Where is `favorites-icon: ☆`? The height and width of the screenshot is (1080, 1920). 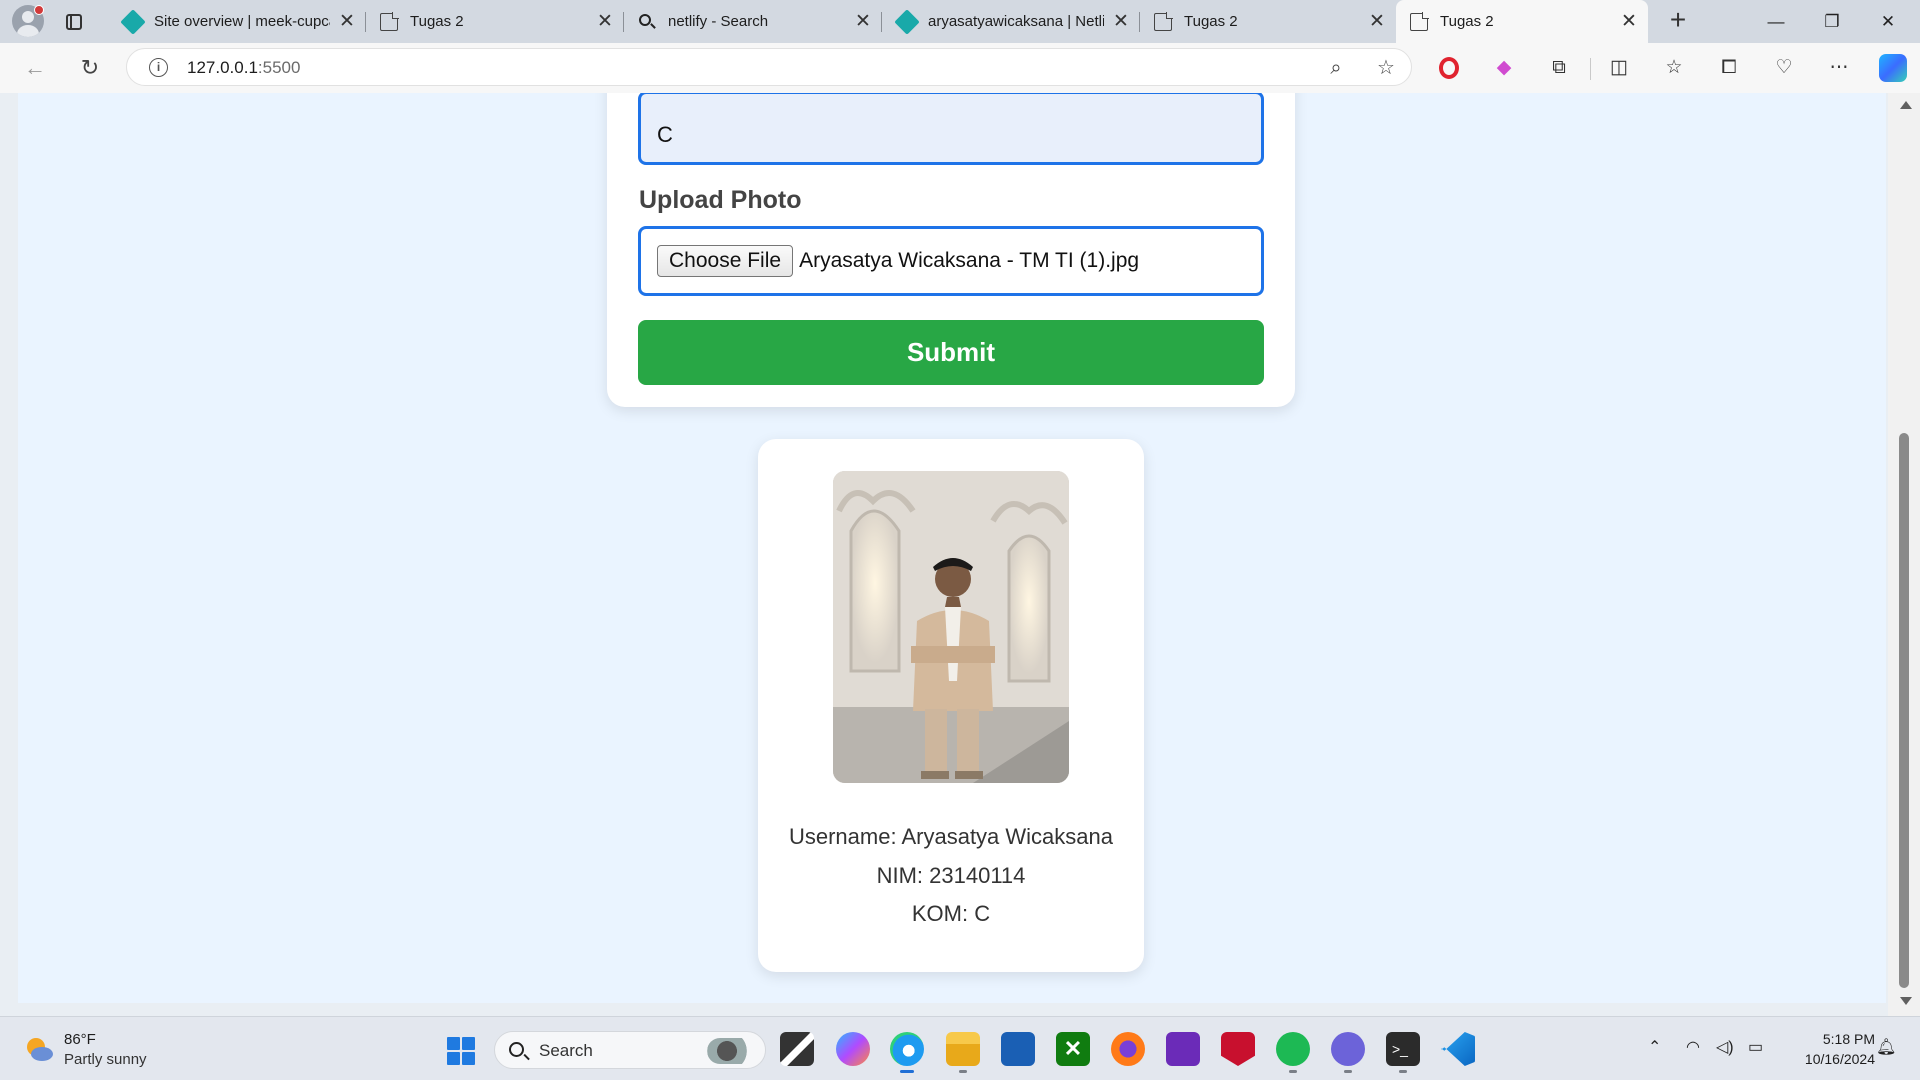 favorites-icon: ☆ is located at coordinates (1674, 68).